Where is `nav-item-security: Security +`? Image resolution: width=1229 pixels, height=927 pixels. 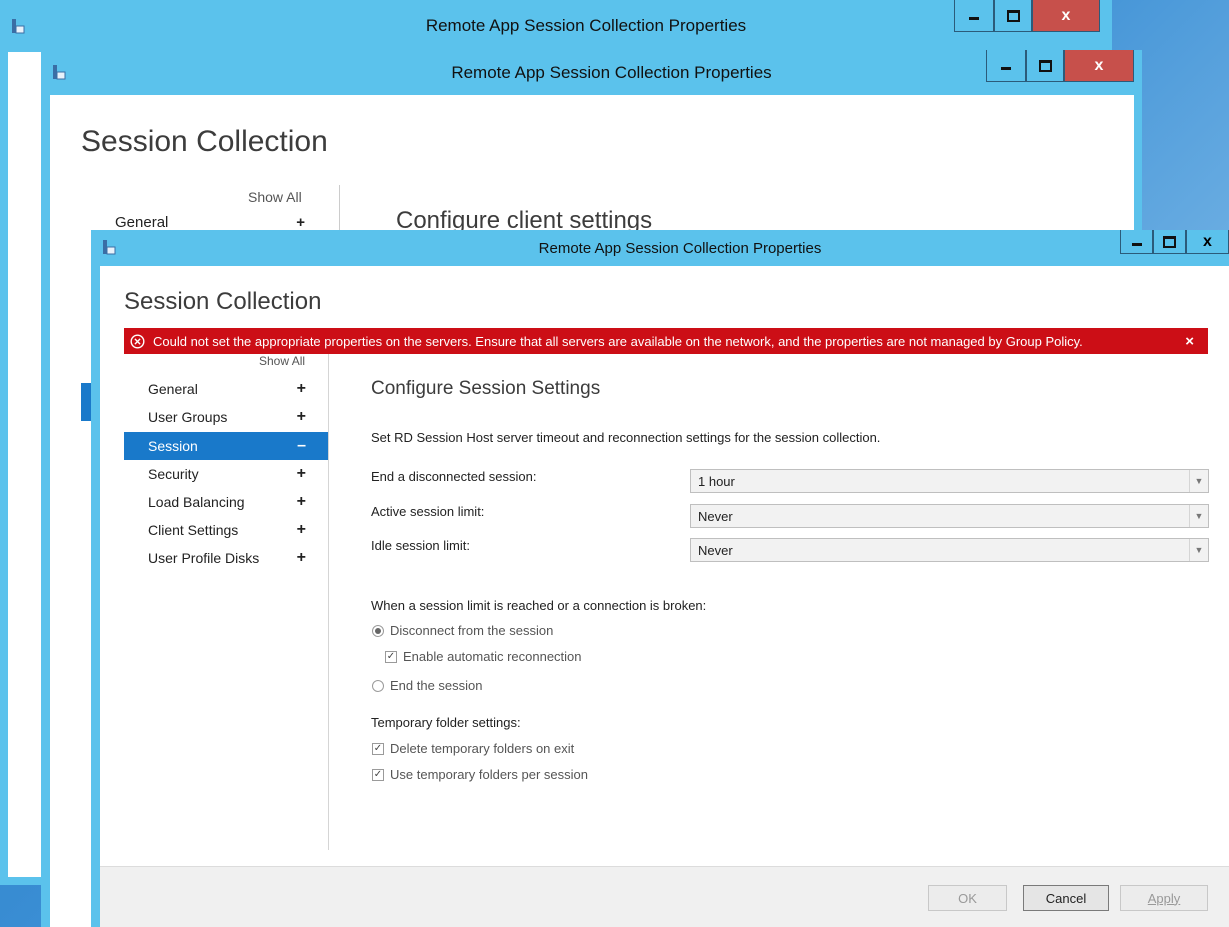 nav-item-security: Security + is located at coordinates (226, 474).